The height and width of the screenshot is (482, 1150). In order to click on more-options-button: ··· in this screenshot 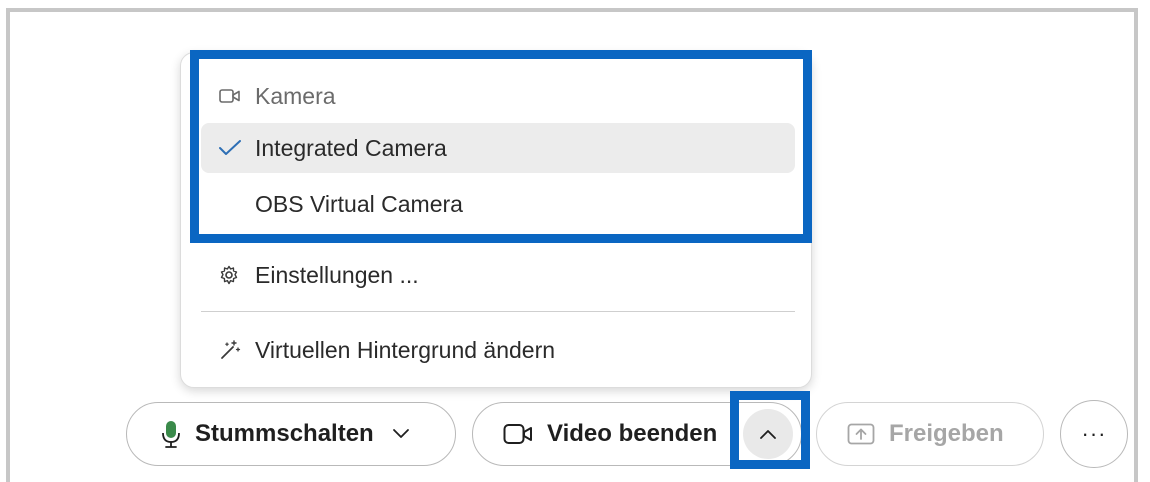, I will do `click(1094, 434)`.